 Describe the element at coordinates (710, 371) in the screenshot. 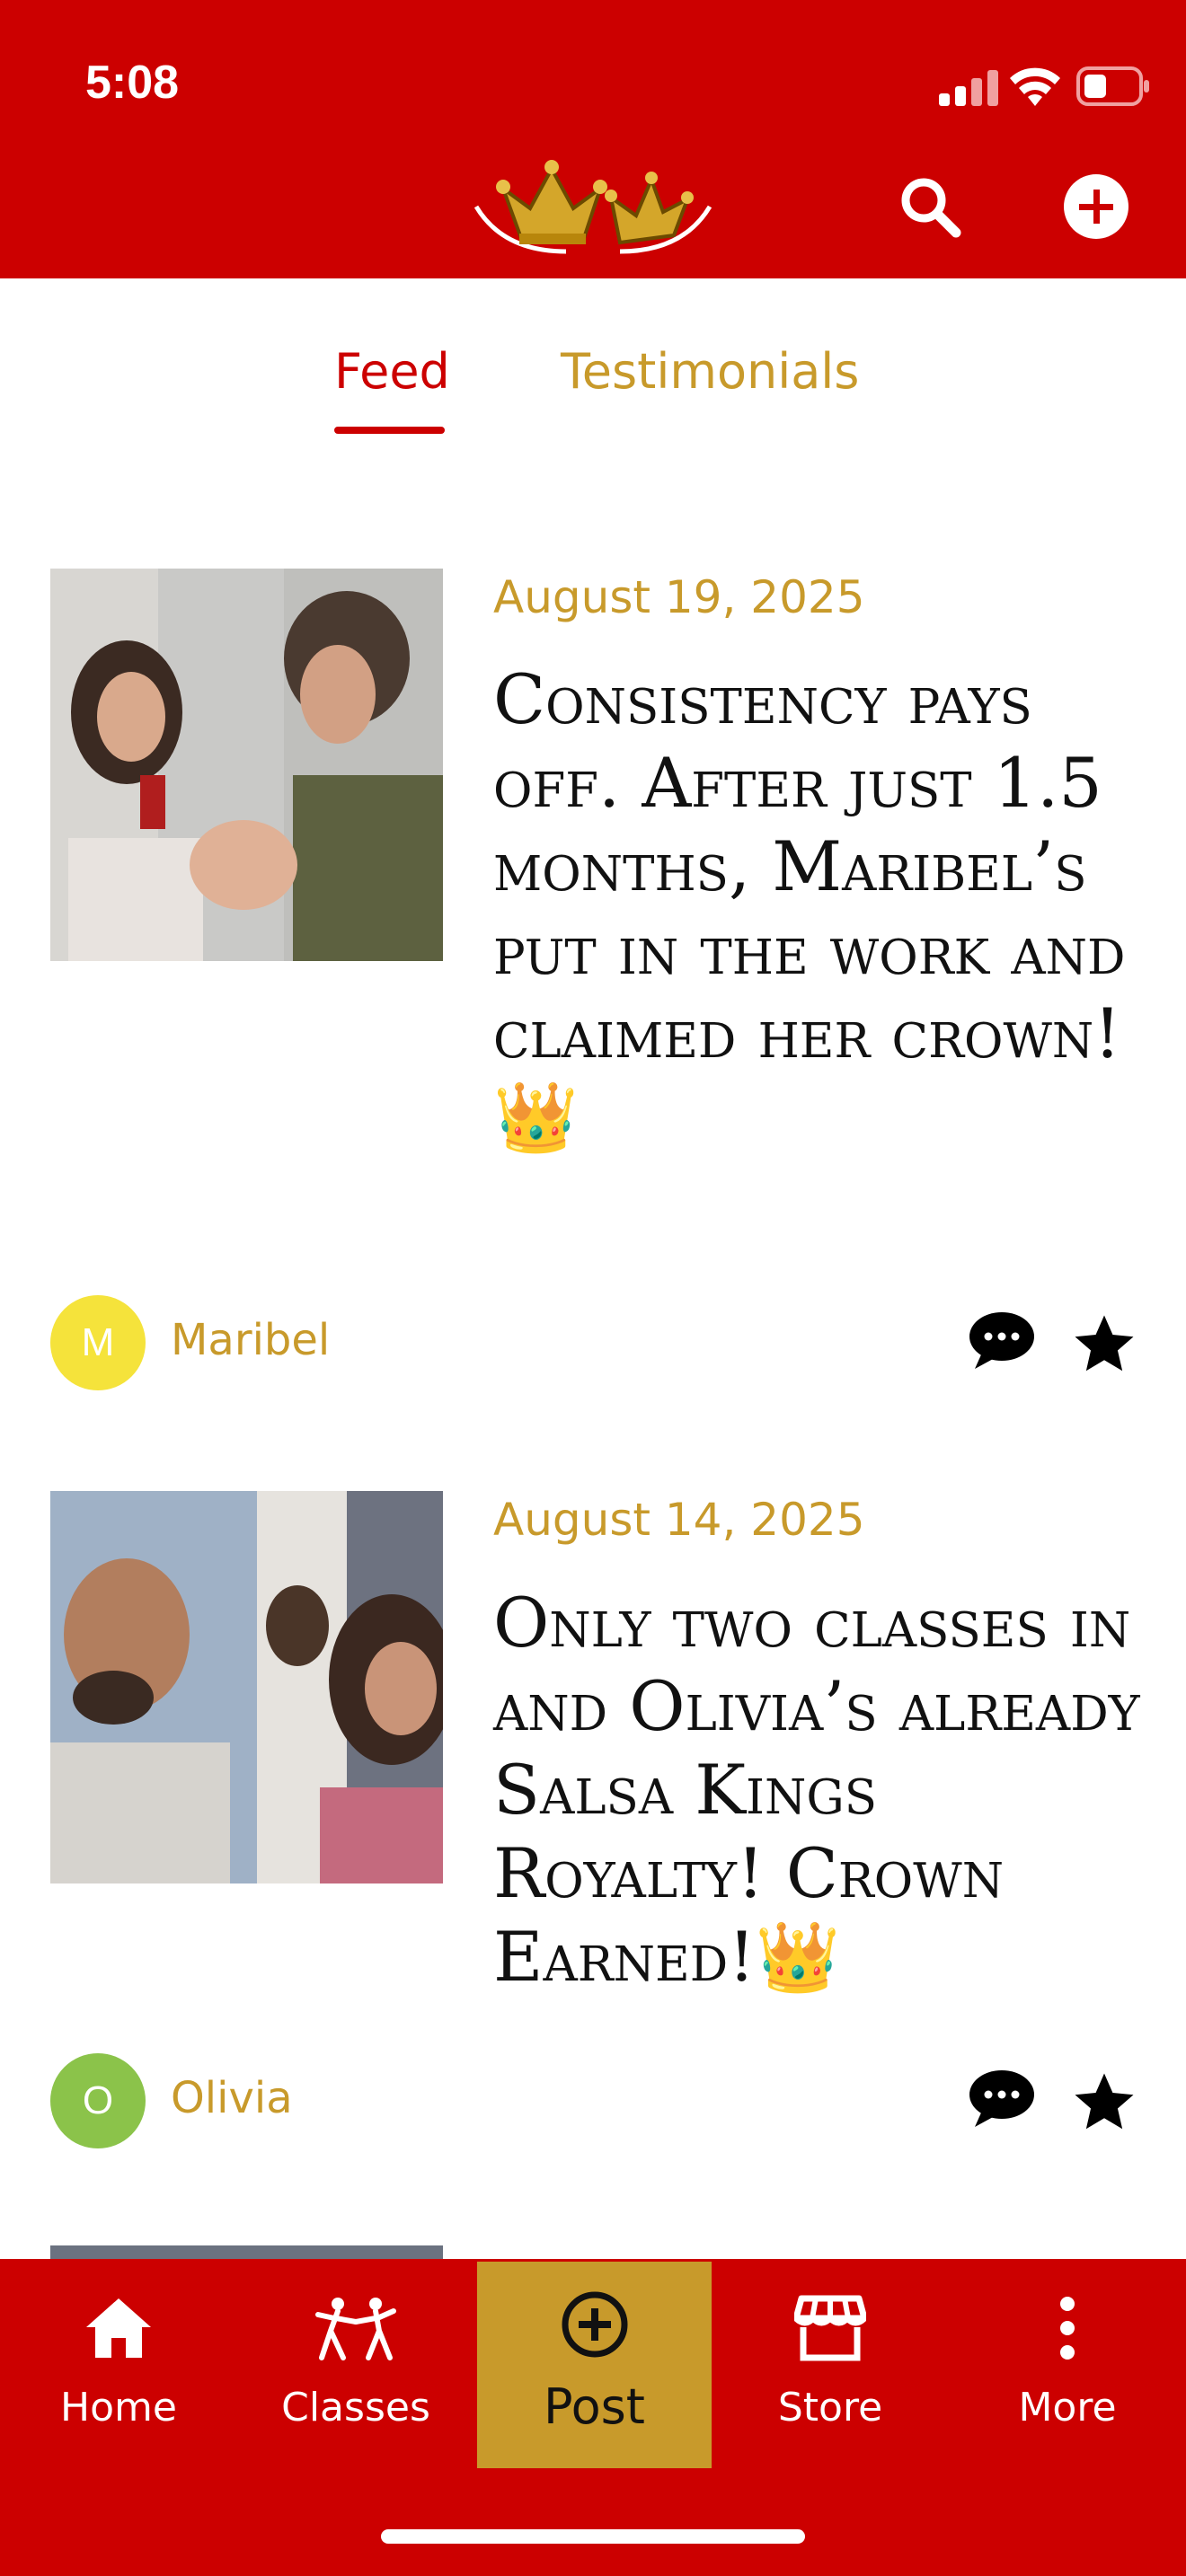

I see `tab-testimonials: Testimonials` at that location.